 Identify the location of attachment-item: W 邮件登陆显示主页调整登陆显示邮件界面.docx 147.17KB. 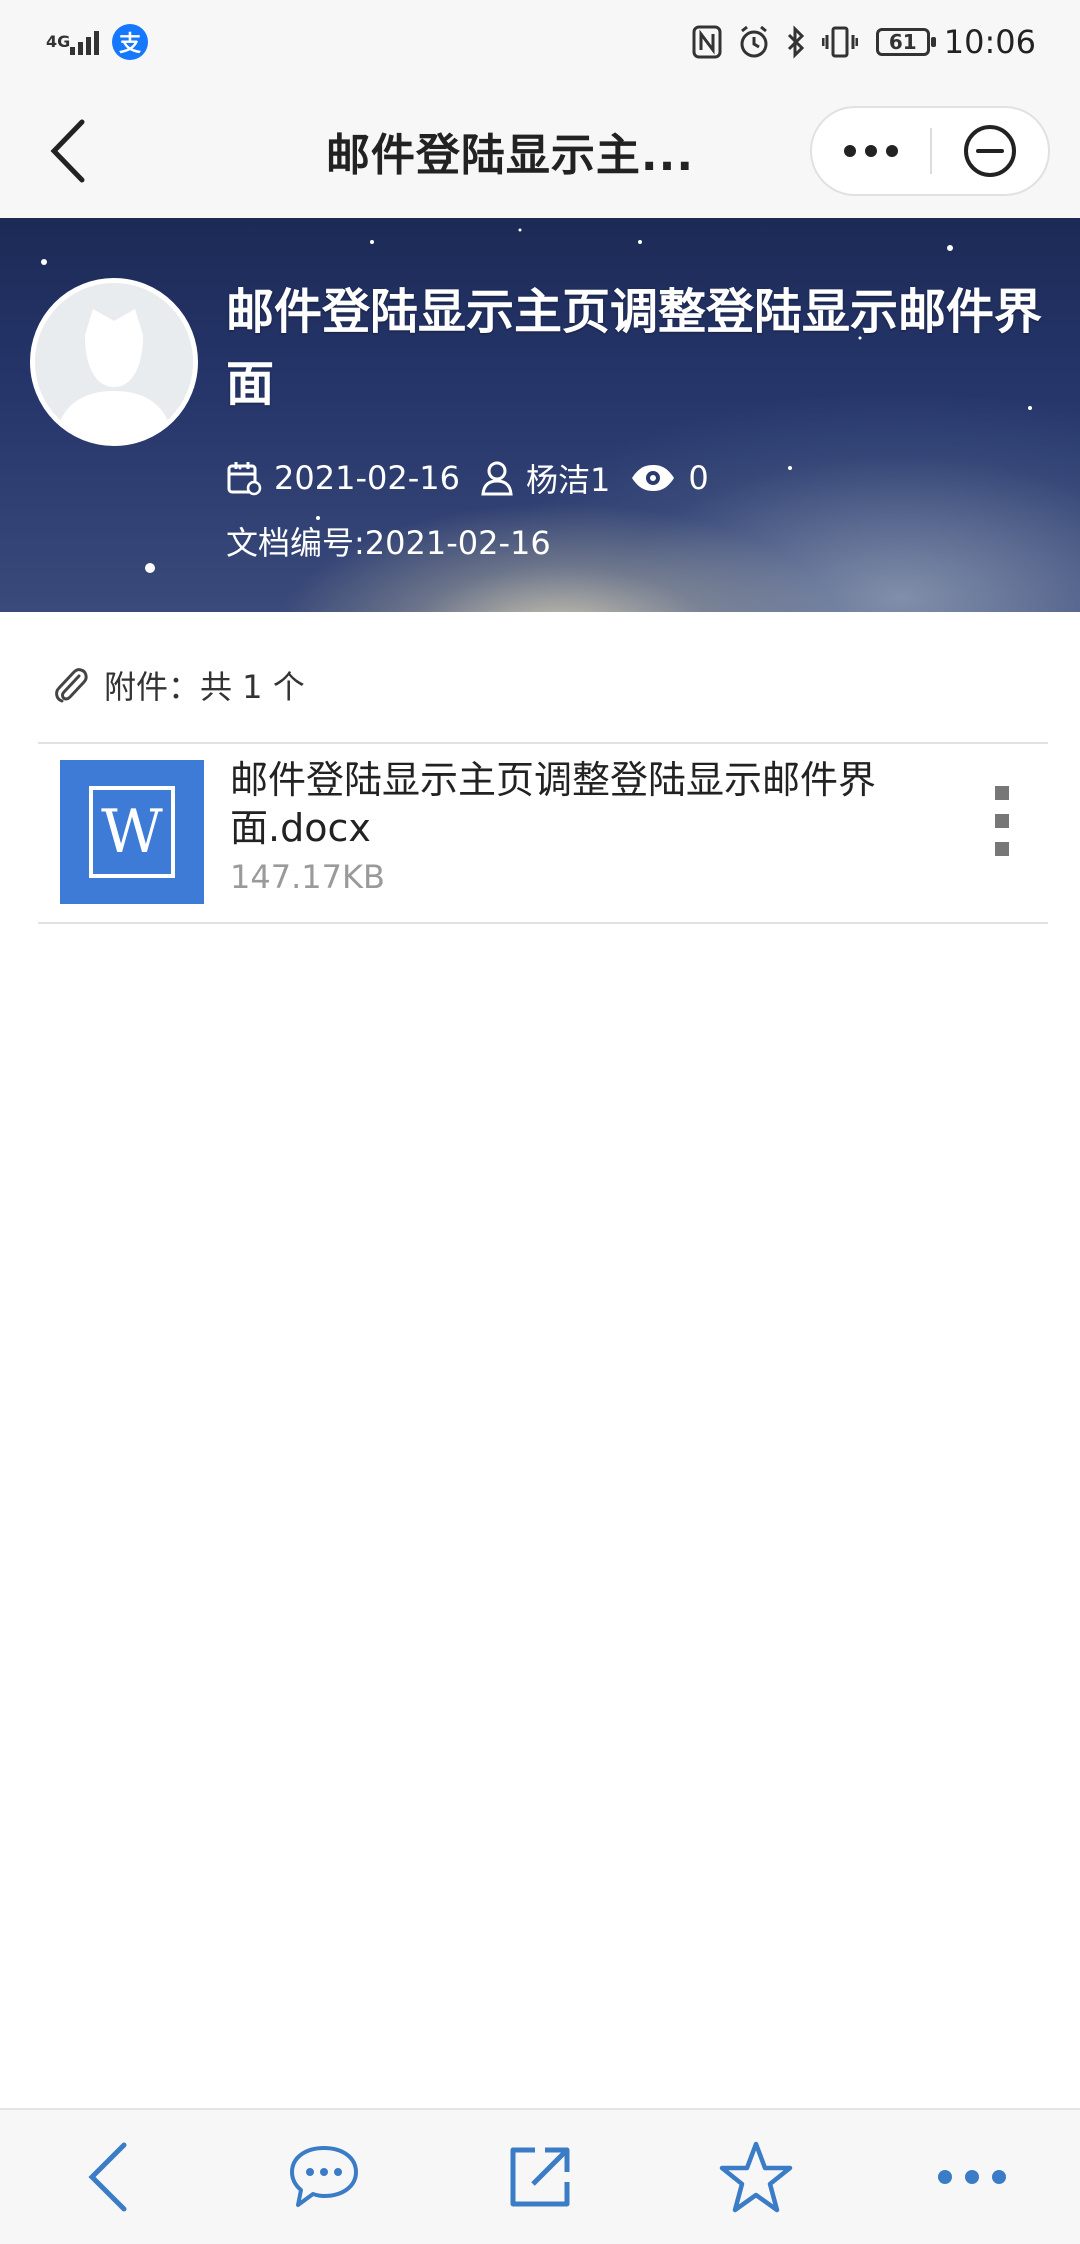
(543, 834).